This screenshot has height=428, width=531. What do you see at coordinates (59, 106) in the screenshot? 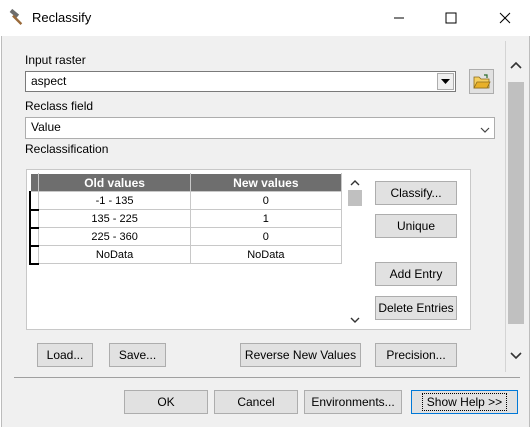
I see `reclass-field-label: Reclass field` at bounding box center [59, 106].